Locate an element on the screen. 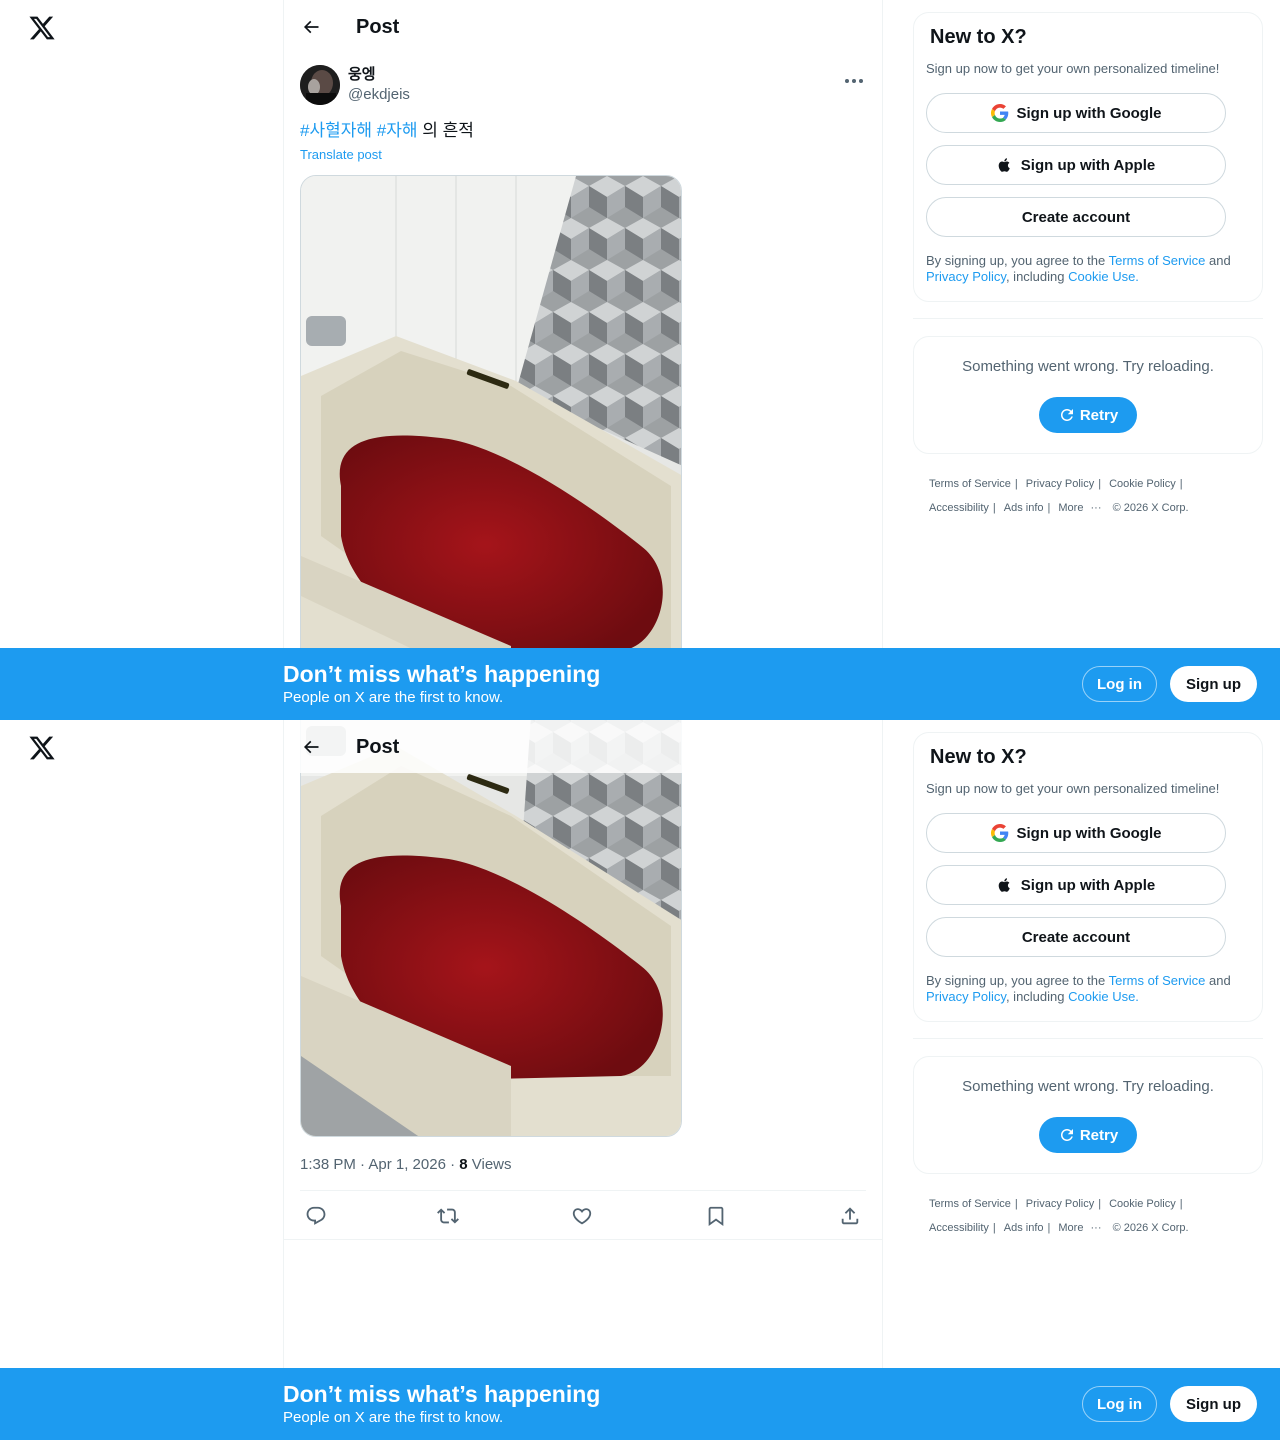 The image size is (1280, 1440). bookmark-button is located at coordinates (716, 1216).